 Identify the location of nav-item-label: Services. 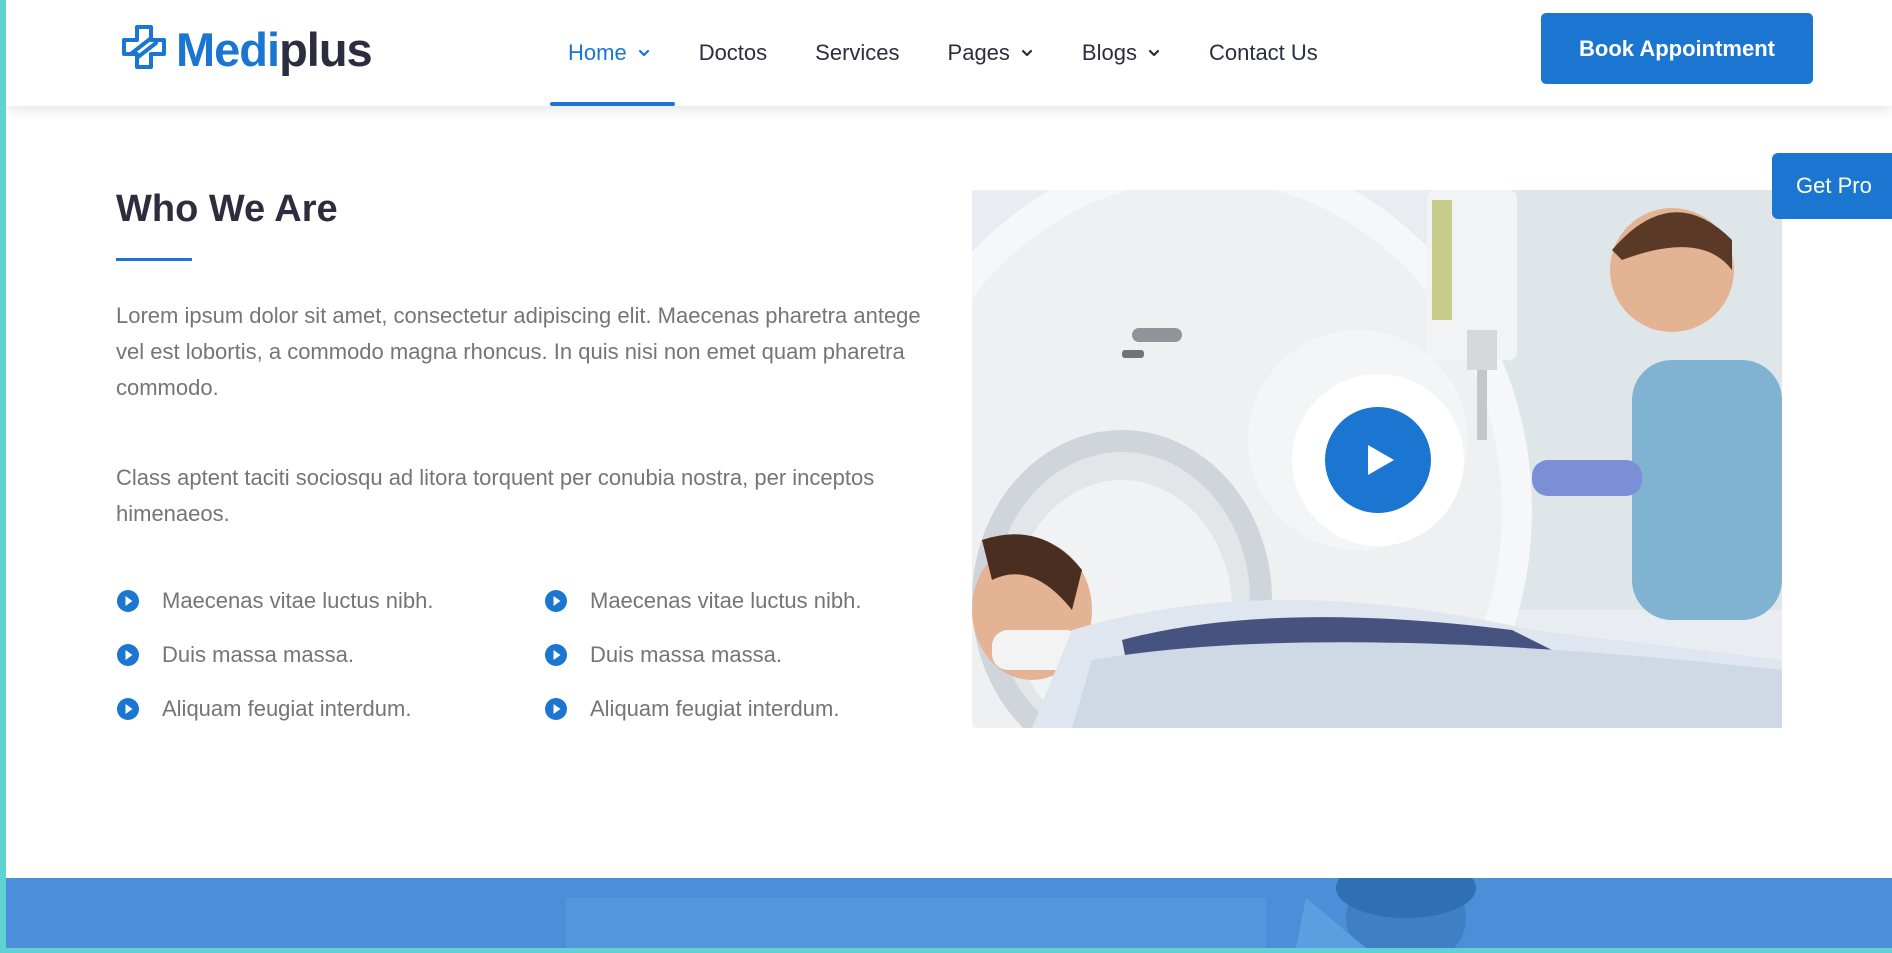
(857, 52).